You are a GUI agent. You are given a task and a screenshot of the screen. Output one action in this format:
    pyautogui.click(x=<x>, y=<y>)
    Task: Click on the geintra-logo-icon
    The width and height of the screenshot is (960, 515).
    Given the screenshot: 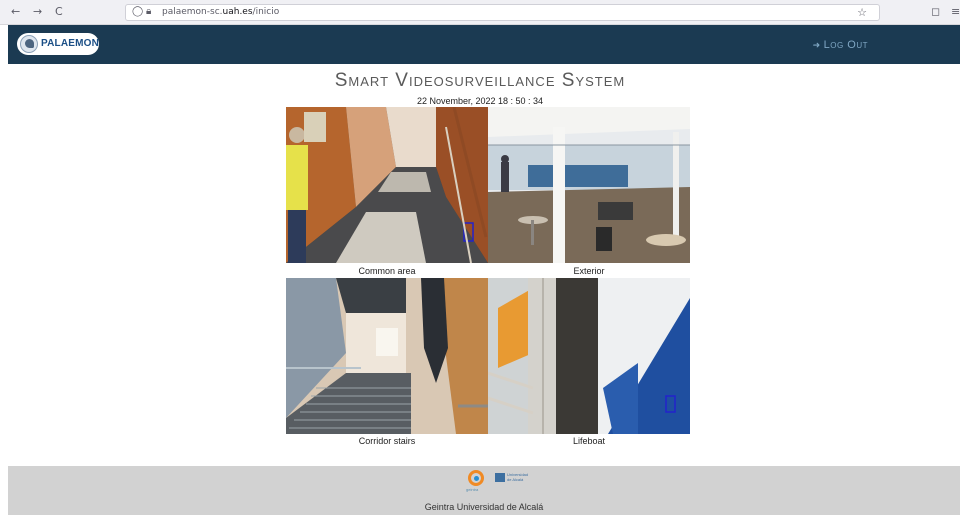 What is the action you would take?
    pyautogui.click(x=476, y=478)
    